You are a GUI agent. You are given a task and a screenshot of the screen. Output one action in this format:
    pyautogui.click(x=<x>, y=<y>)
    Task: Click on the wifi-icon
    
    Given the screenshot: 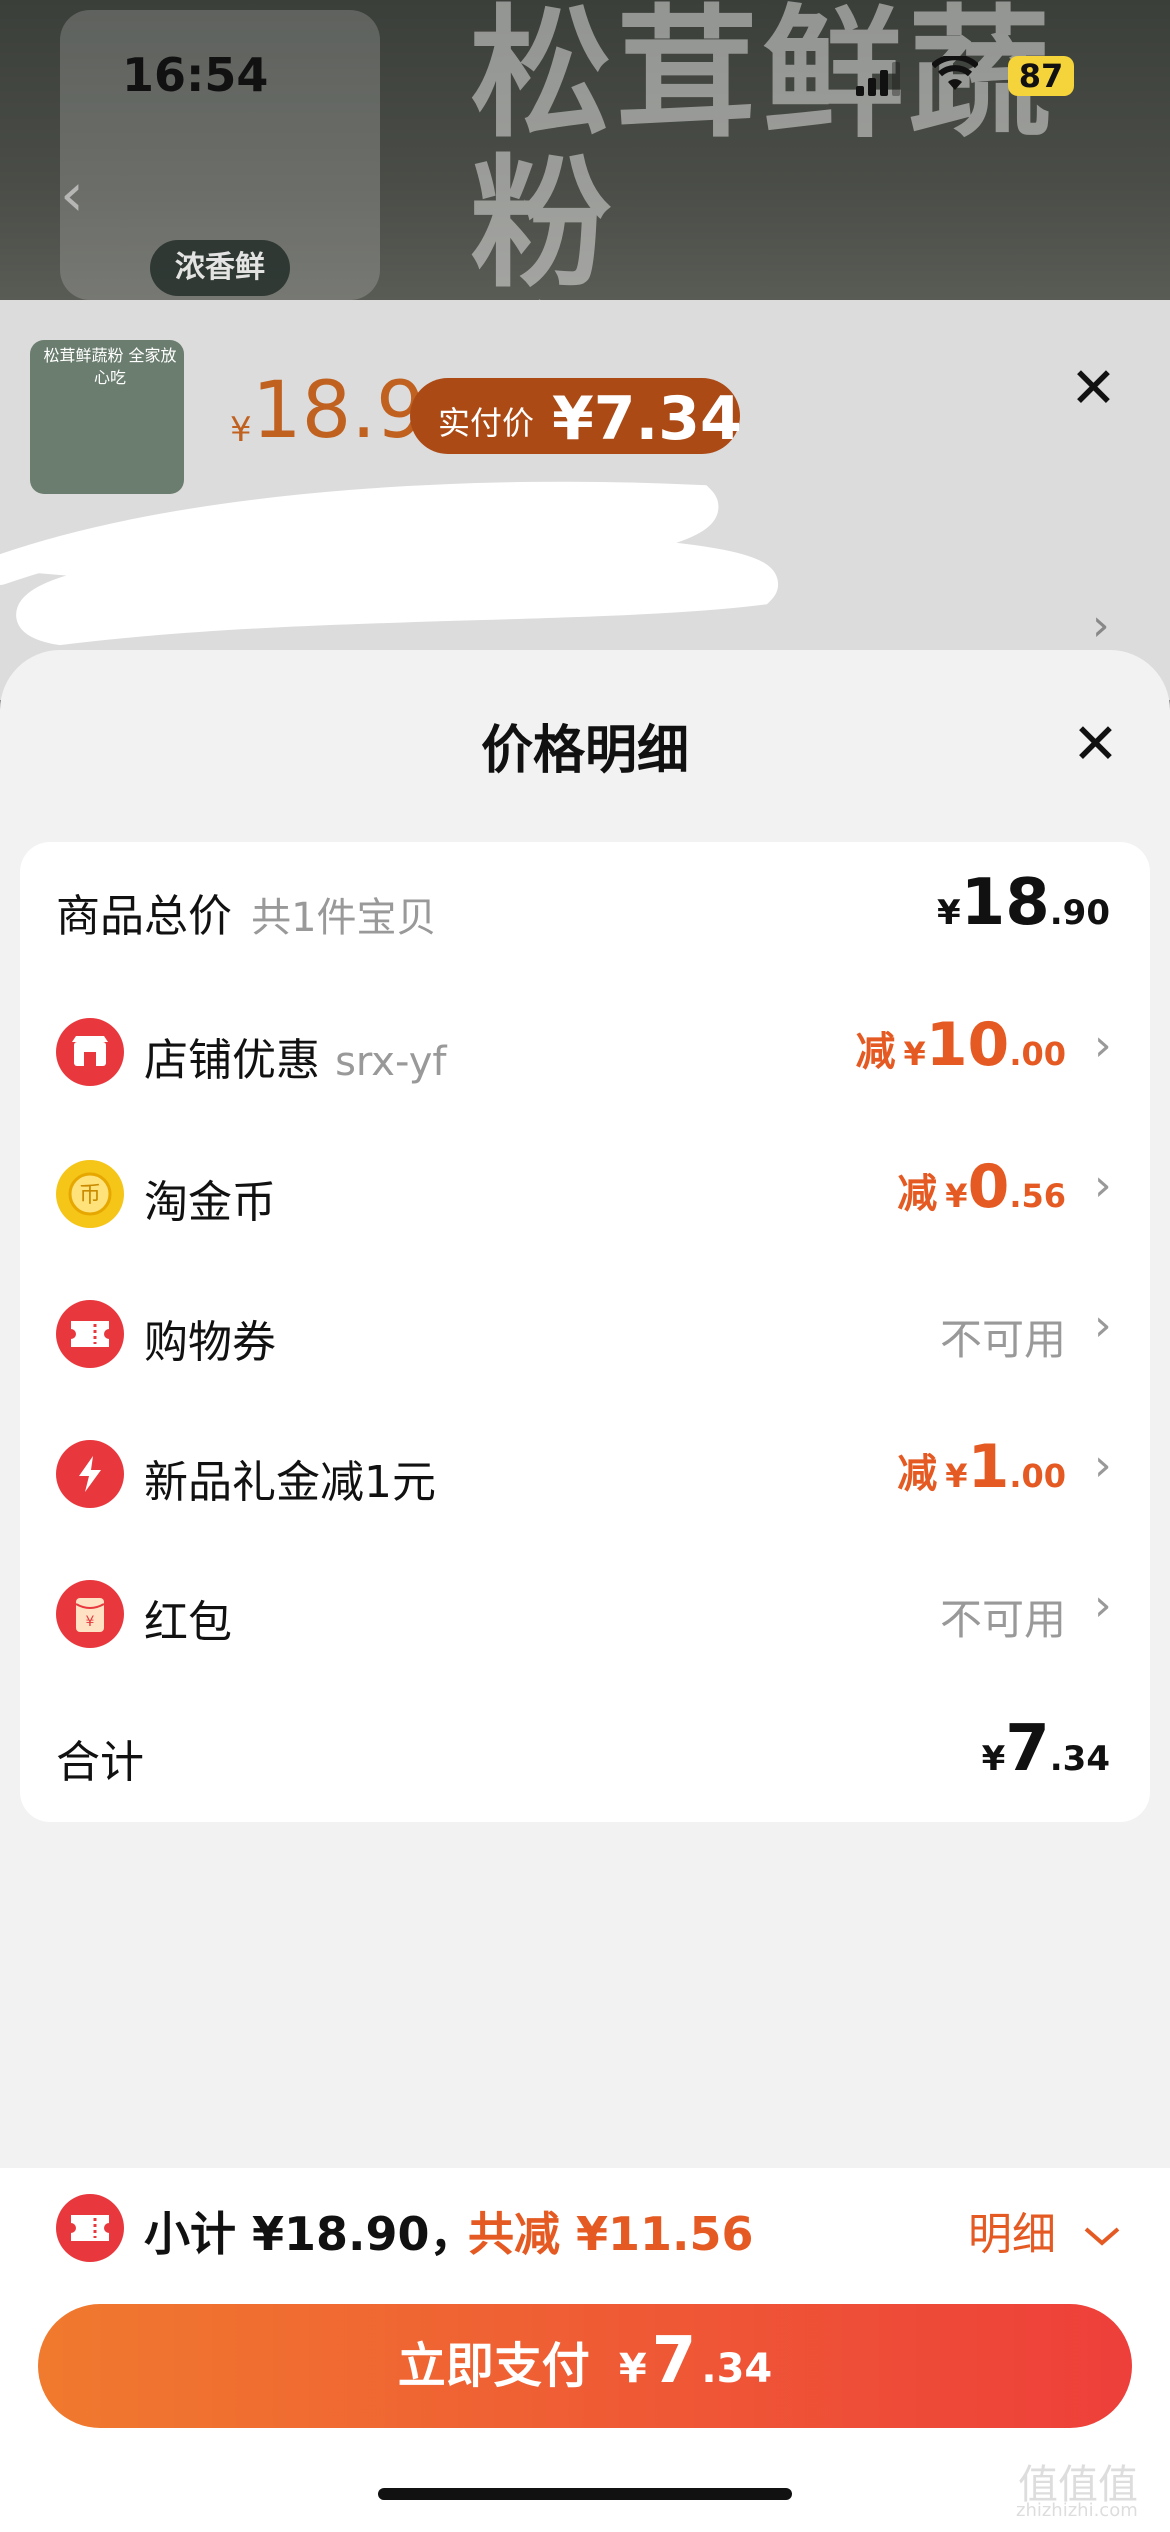 What is the action you would take?
    pyautogui.click(x=955, y=78)
    